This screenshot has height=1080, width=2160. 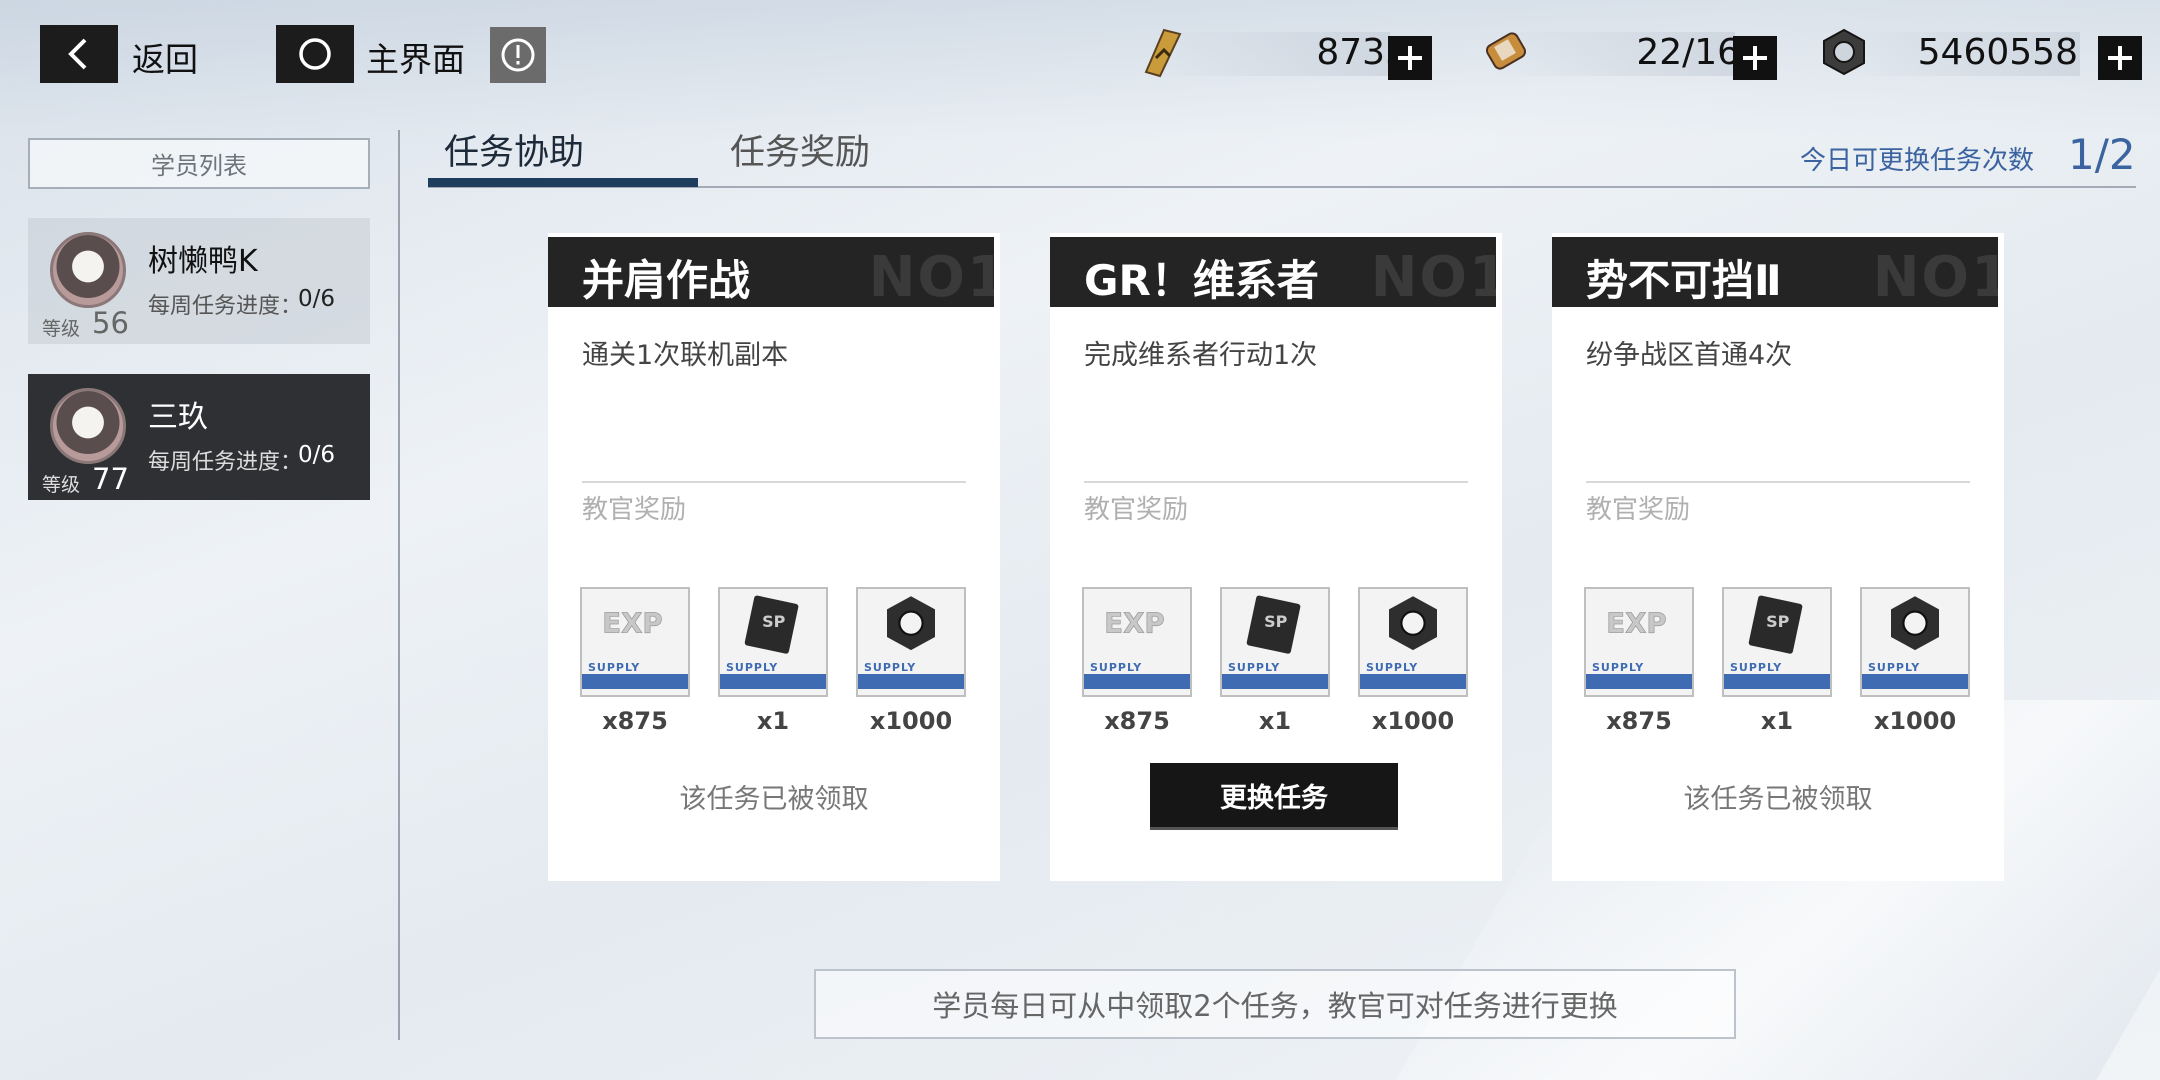 What do you see at coordinates (1201, 355) in the screenshot?
I see `task-description: 完成维系者行动1次` at bounding box center [1201, 355].